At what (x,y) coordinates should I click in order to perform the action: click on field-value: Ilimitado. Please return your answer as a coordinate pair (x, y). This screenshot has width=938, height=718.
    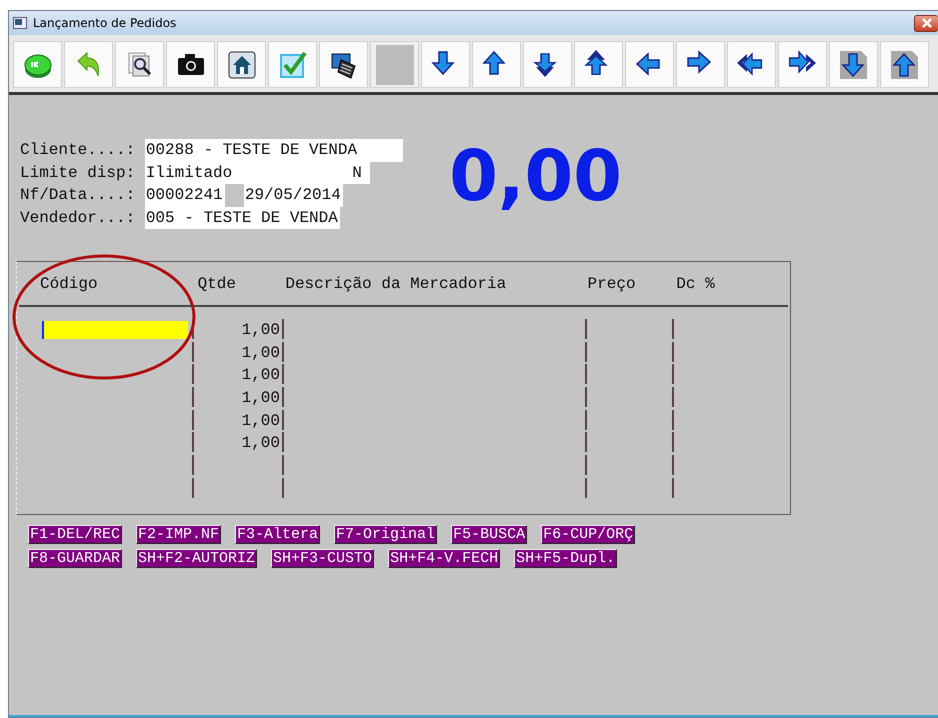
    Looking at the image, I should click on (189, 173).